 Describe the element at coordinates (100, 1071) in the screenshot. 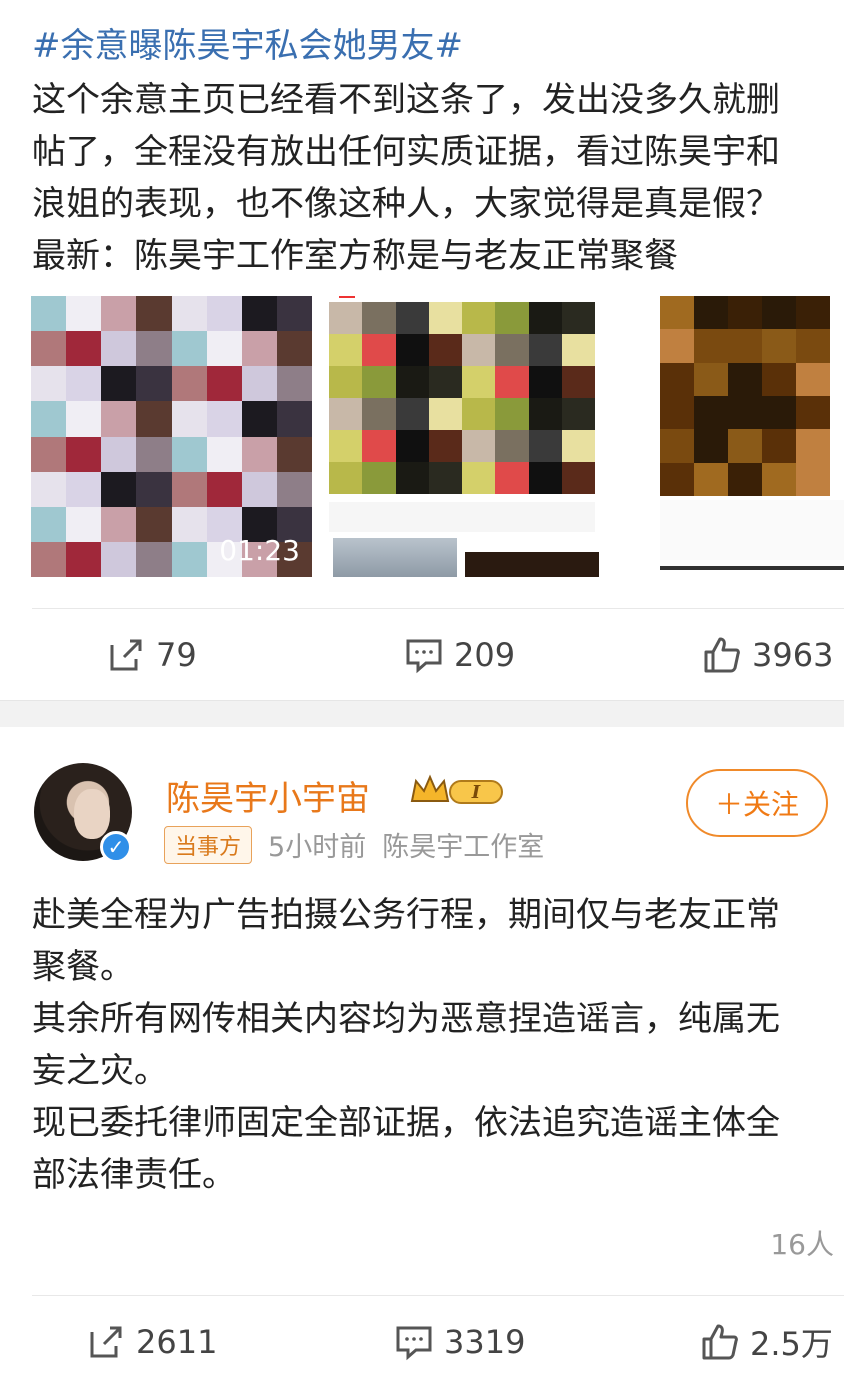

I see `post-body-line: 妄之灾。` at that location.